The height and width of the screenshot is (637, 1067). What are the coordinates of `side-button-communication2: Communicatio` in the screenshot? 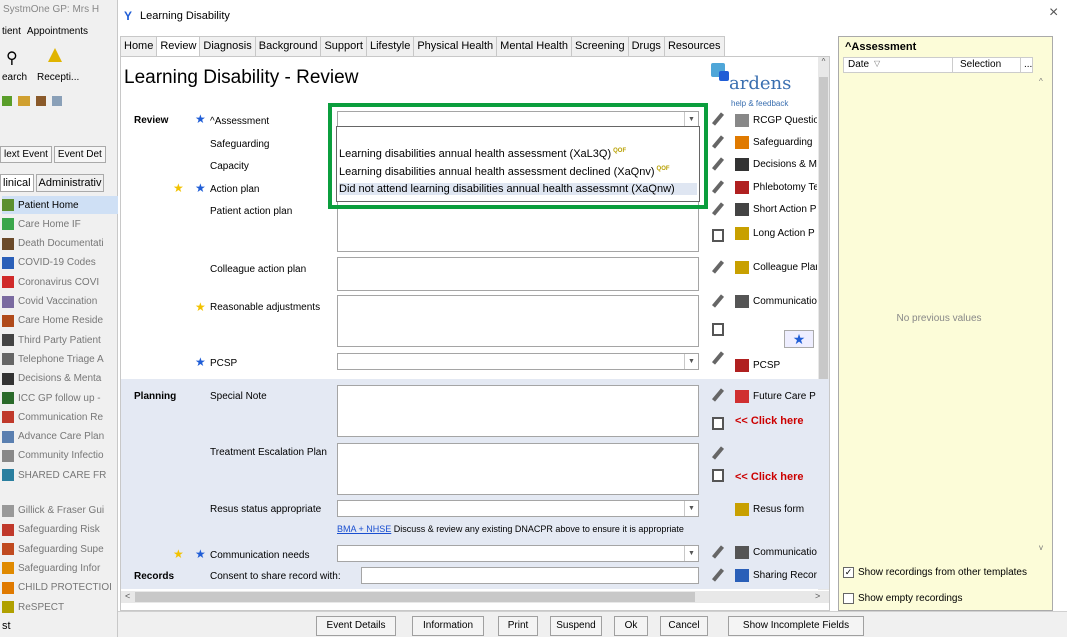 It's located at (776, 552).